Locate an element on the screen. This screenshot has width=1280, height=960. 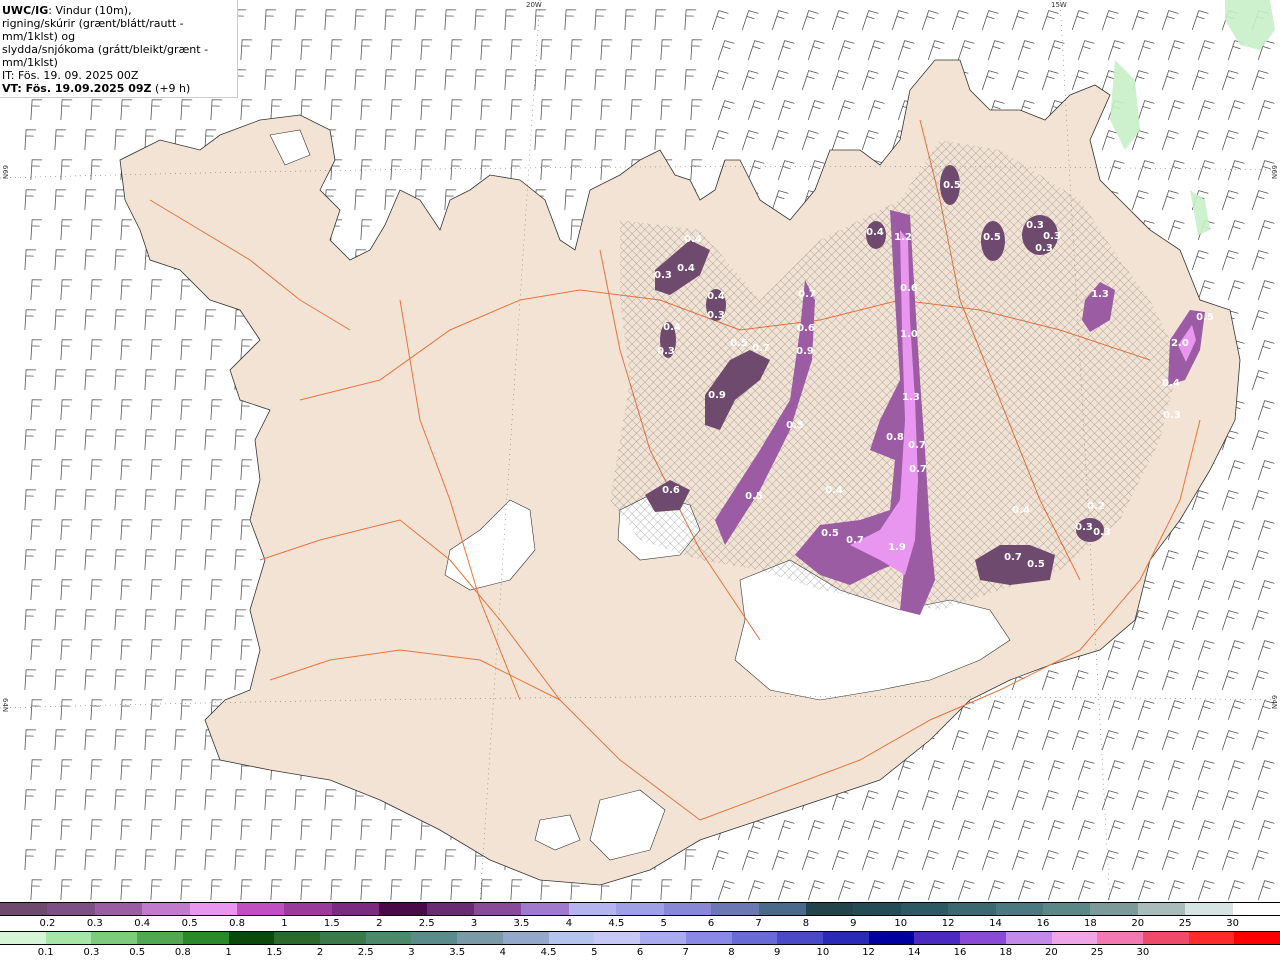
legend-label: 14 is located at coordinates (995, 923).